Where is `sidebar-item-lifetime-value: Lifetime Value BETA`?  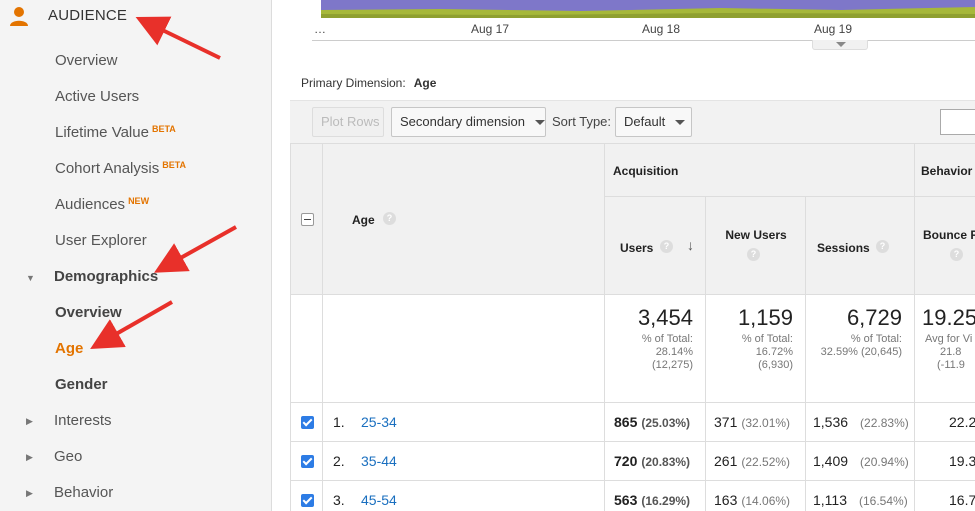
sidebar-item-lifetime-value: Lifetime Value BETA is located at coordinates (115, 133).